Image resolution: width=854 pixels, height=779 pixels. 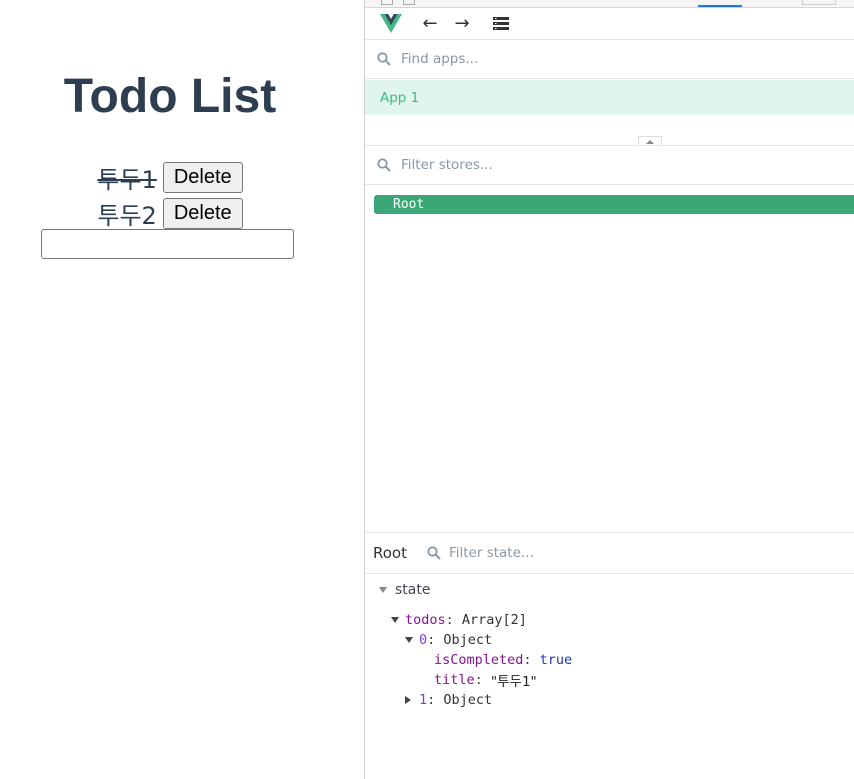 What do you see at coordinates (430, 23) in the screenshot?
I see `back-arrow-icon: ←` at bounding box center [430, 23].